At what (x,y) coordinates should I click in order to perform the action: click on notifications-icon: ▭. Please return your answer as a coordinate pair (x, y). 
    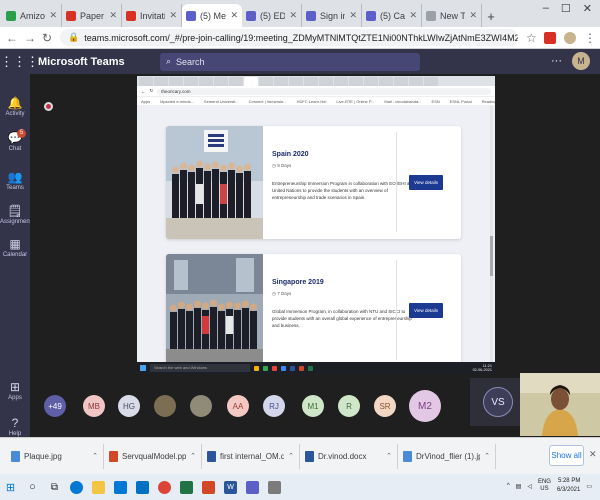
    Looking at the image, I should click on (589, 486).